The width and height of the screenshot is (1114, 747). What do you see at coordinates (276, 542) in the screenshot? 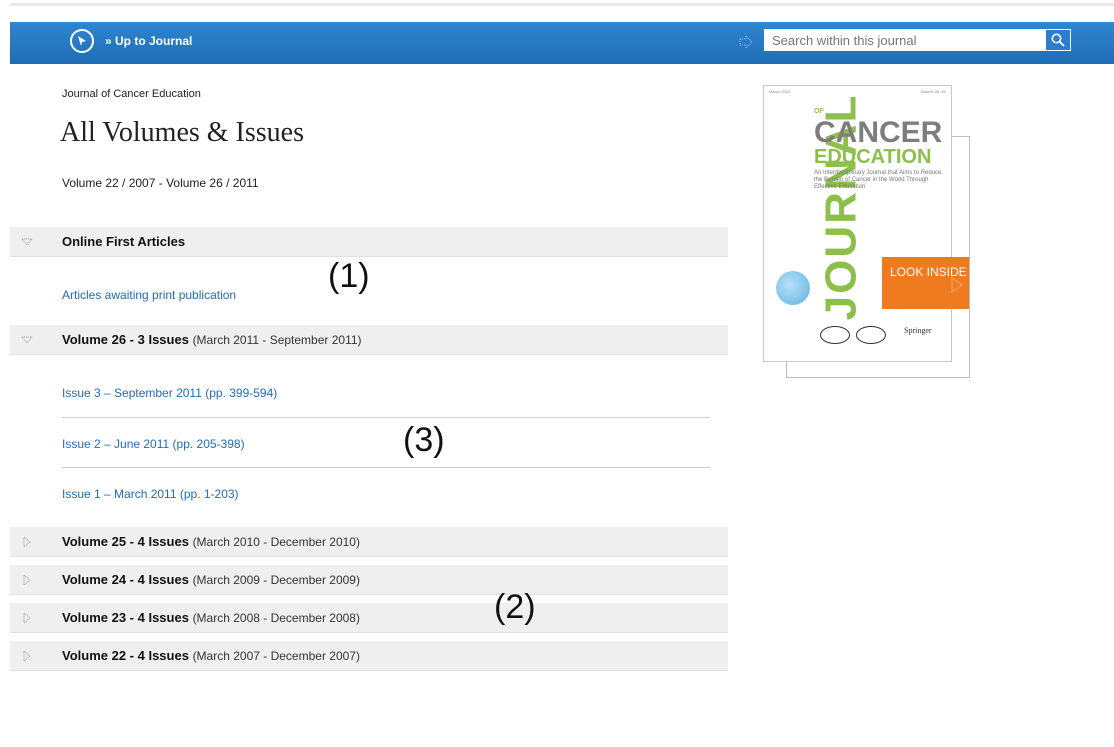
I see `volume-dates: (March 2010 - December 2010)` at bounding box center [276, 542].